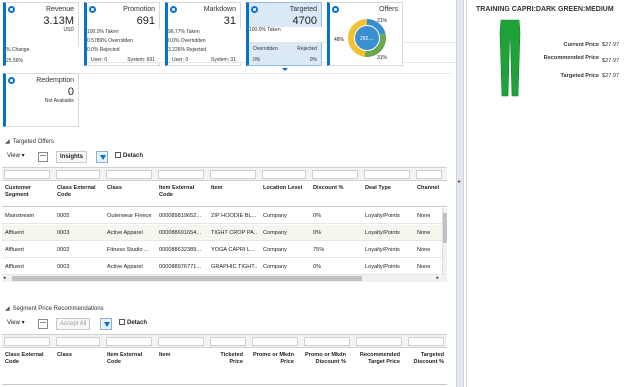  I want to click on col-header: Promo or Mkdn Discount %, so click(325, 358).